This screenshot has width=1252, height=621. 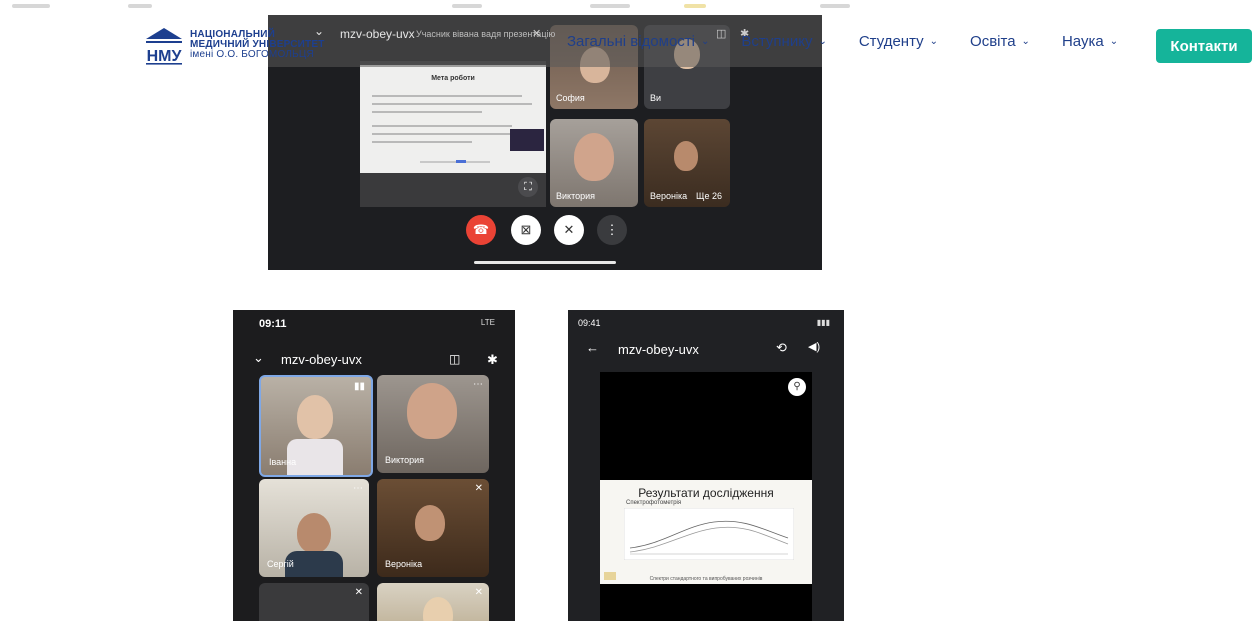 What do you see at coordinates (706, 324) in the screenshot?
I see `status-bar: 09:41 ▮▮▮` at bounding box center [706, 324].